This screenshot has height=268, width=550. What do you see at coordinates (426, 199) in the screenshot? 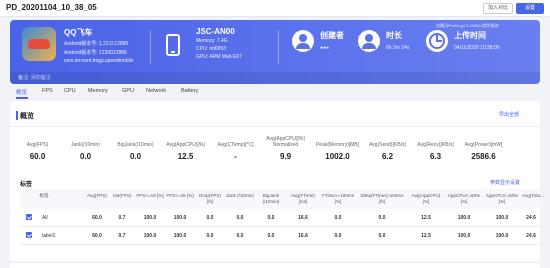
I see `column-header: Avg(AppCPU) [%]` at bounding box center [426, 199].